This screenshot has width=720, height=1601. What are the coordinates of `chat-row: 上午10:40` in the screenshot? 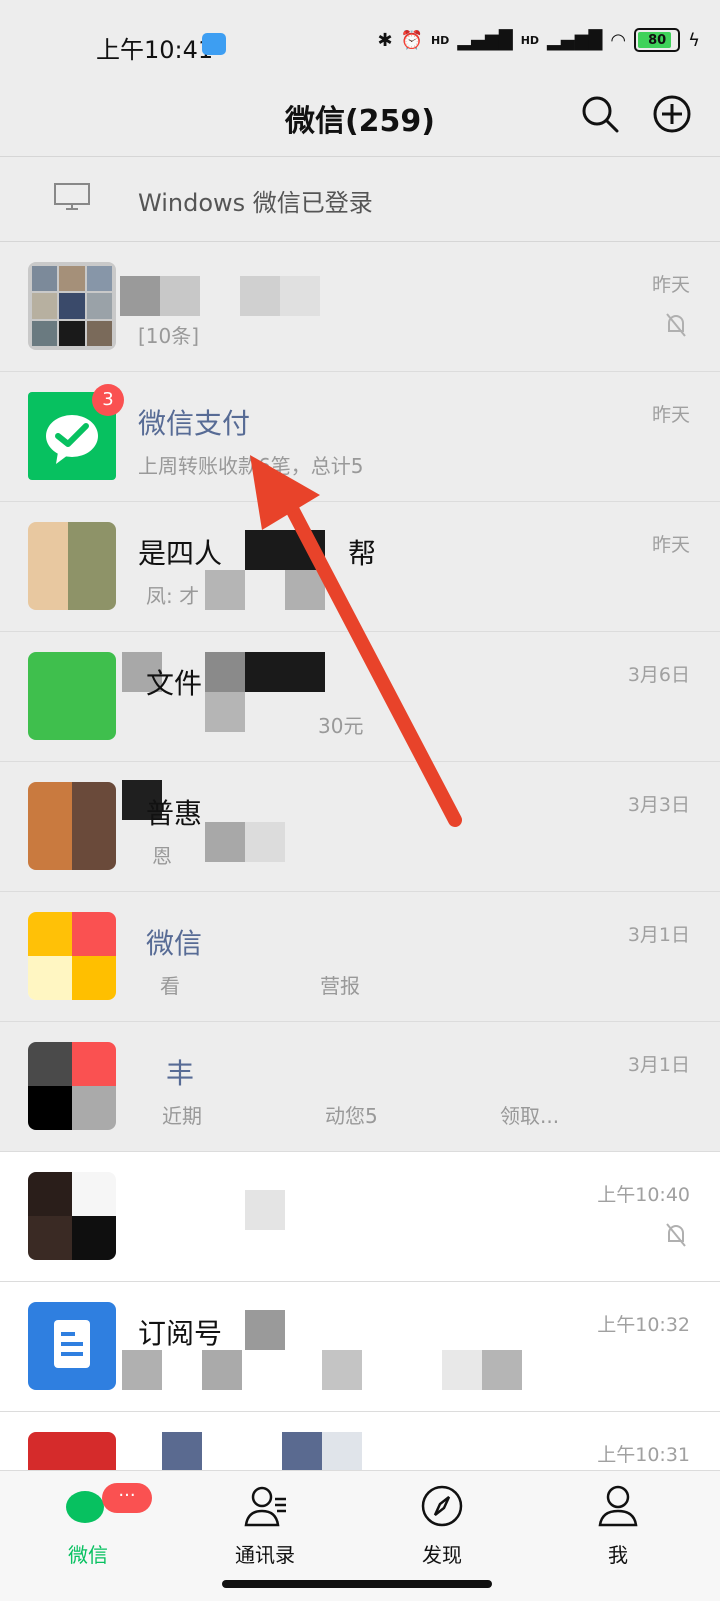 It's located at (360, 1217).